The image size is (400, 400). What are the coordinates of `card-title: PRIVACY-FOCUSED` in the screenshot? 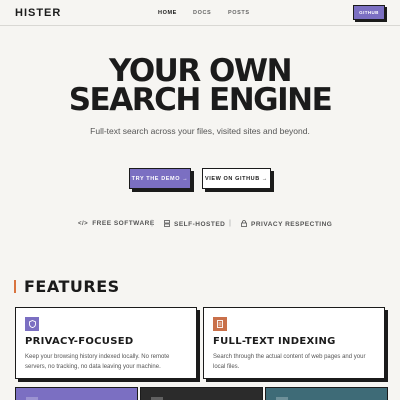 It's located at (79, 341).